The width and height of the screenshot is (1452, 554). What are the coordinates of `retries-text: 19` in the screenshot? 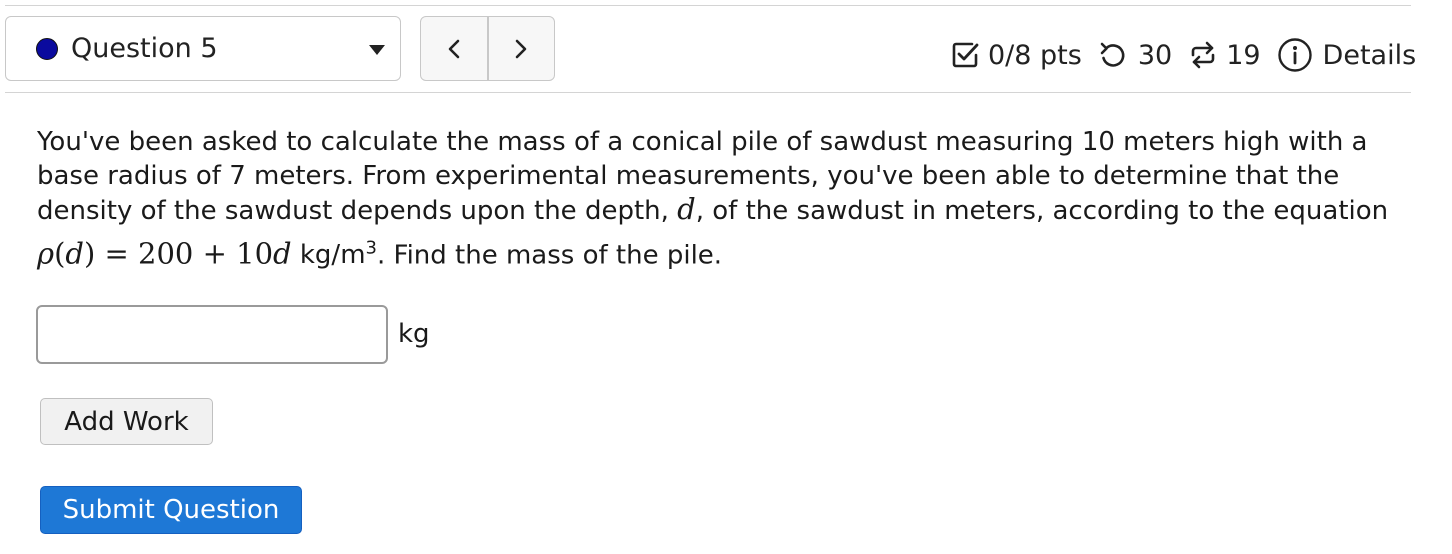 It's located at (1243, 55).